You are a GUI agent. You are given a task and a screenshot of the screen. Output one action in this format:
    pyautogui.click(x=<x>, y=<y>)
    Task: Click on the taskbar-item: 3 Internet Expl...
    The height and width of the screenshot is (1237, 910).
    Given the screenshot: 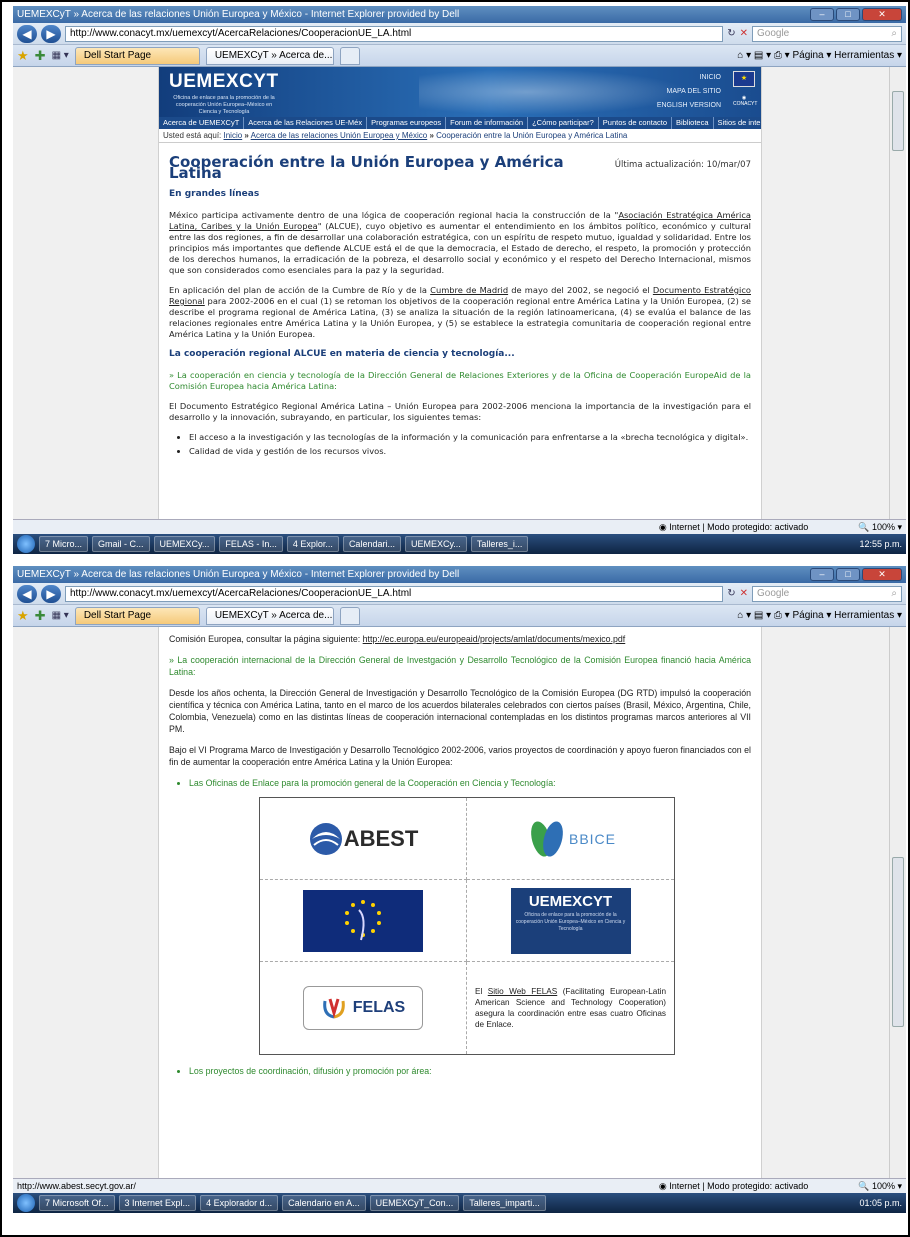 What is the action you would take?
    pyautogui.click(x=157, y=1203)
    